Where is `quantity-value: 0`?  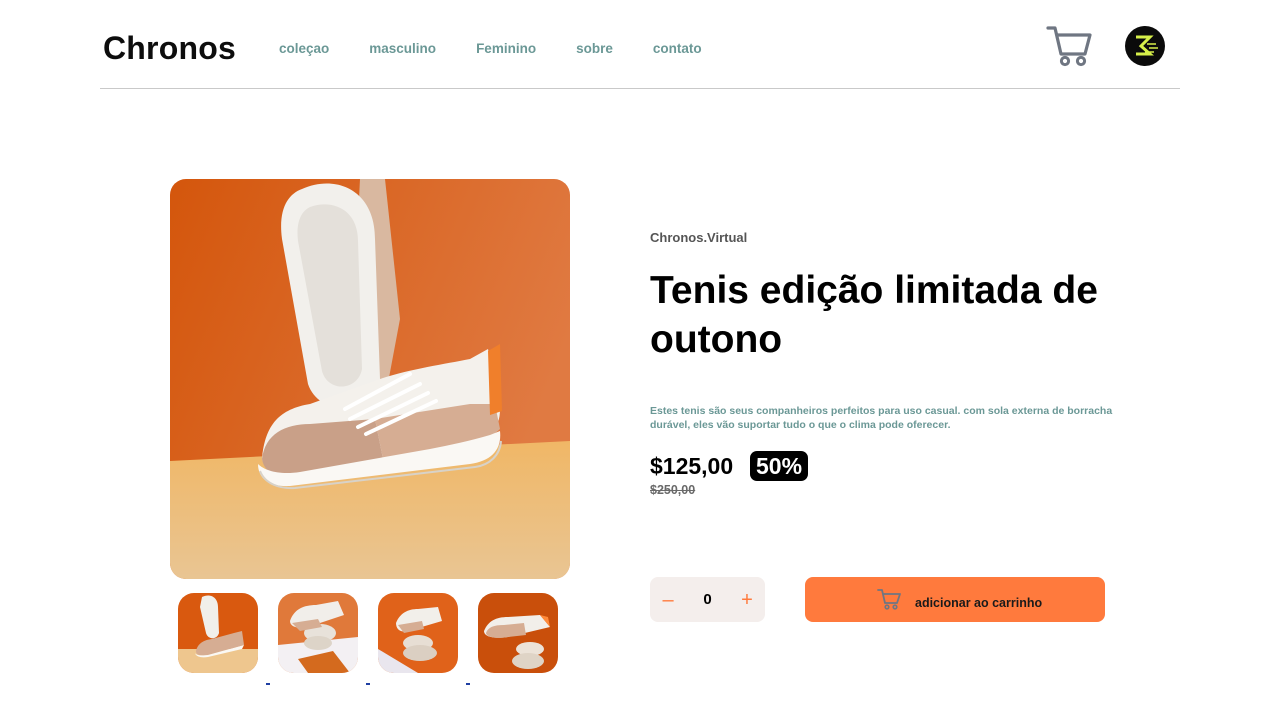 quantity-value: 0 is located at coordinates (707, 599).